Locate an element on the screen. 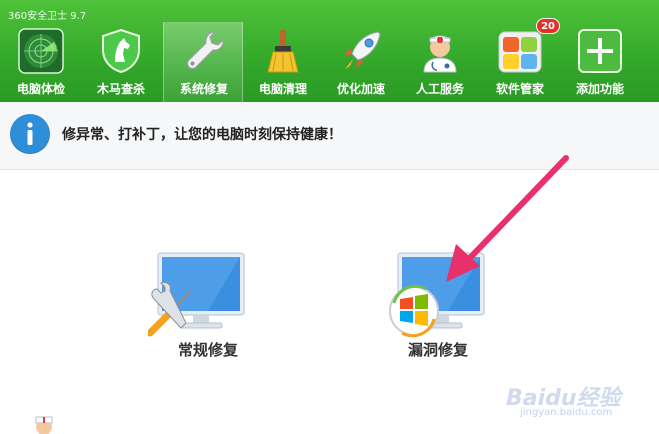  nav-item-system-repair: 系统修复 is located at coordinates (203, 62).